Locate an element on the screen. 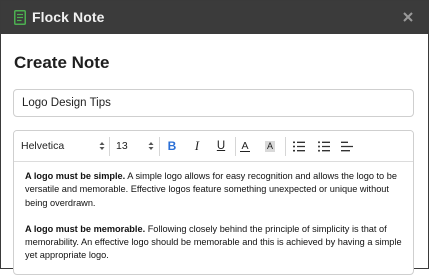 The height and width of the screenshot is (275, 429). highlight-button: A is located at coordinates (270, 146).